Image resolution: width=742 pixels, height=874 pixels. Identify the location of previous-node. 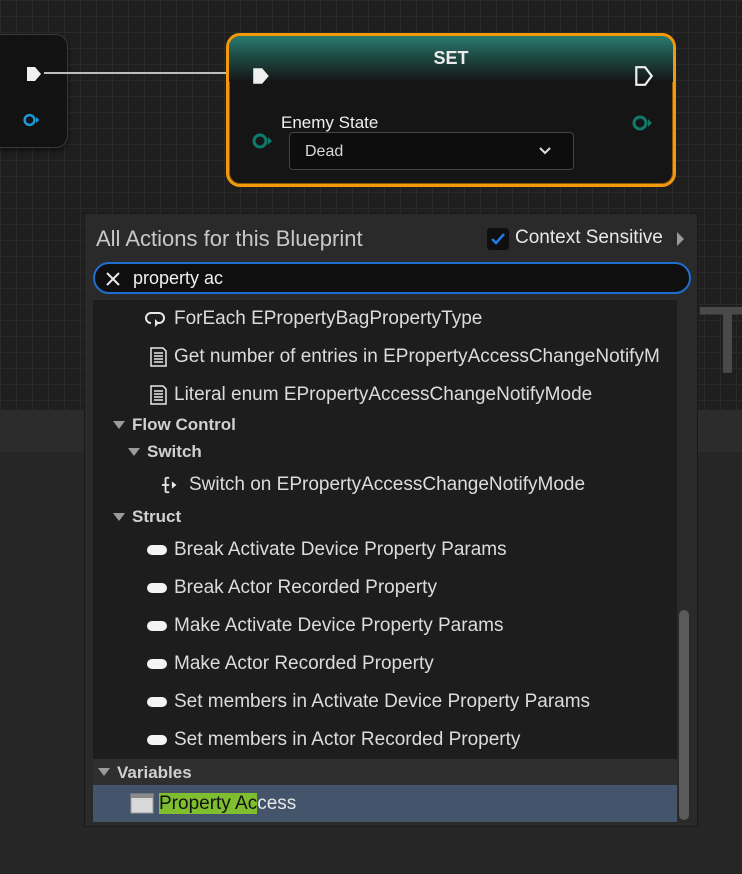
(34, 91).